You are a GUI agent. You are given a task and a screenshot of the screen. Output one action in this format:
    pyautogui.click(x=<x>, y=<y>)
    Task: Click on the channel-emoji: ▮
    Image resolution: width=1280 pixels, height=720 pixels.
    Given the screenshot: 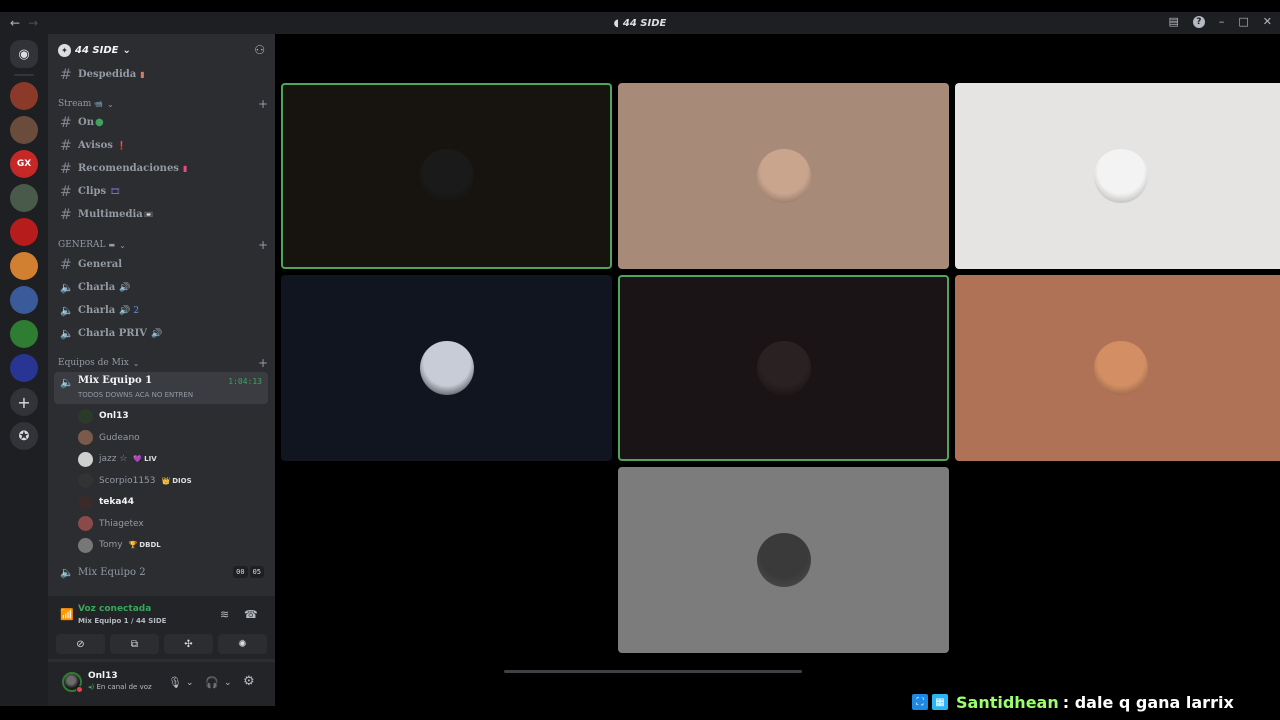 What is the action you would take?
    pyautogui.click(x=142, y=74)
    